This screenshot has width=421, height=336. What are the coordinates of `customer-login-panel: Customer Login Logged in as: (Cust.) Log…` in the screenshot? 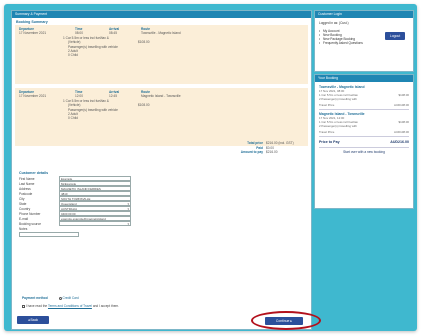 It's located at (364, 41).